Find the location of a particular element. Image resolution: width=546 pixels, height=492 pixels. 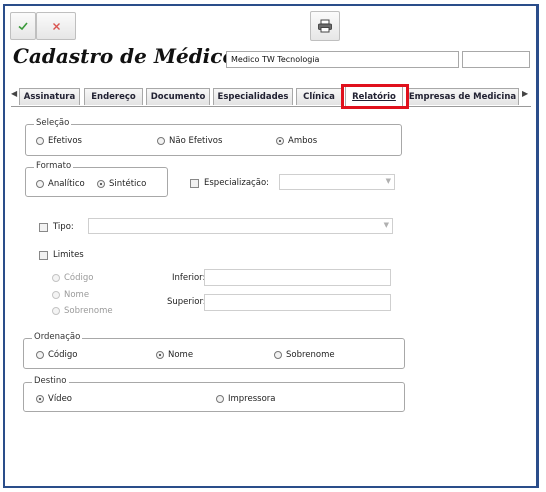

cancel-button is located at coordinates (56, 26).